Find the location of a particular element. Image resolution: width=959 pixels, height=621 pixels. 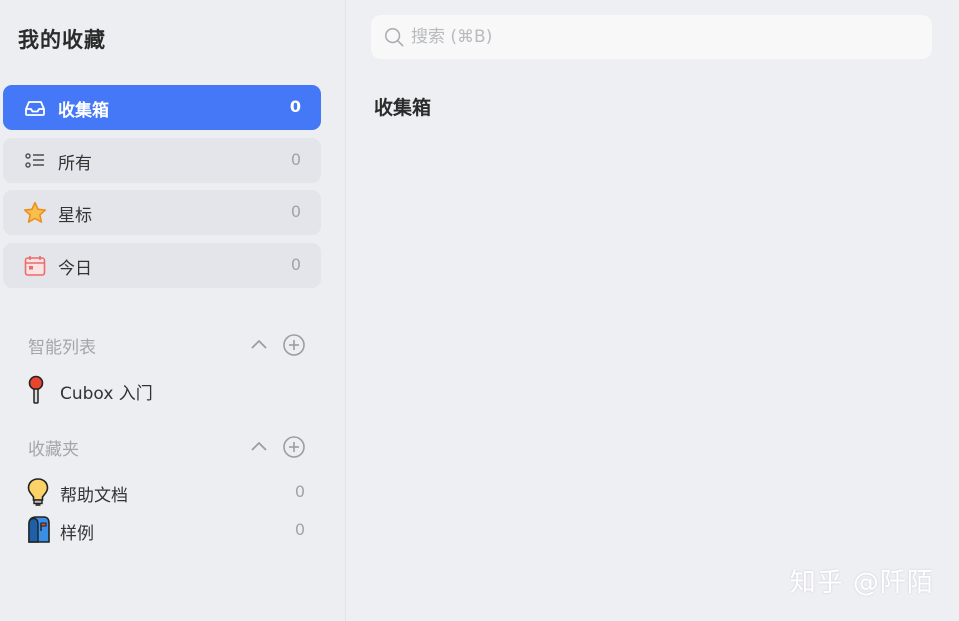

folder-label: 帮助文档 is located at coordinates (94, 496).